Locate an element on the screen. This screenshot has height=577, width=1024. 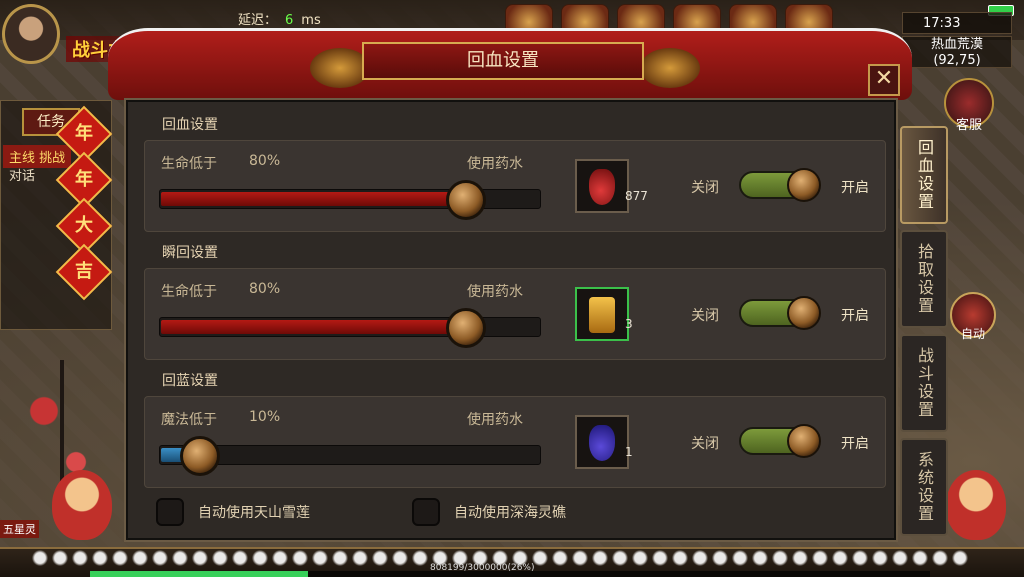
map-coords: (92,75) is located at coordinates (957, 60).